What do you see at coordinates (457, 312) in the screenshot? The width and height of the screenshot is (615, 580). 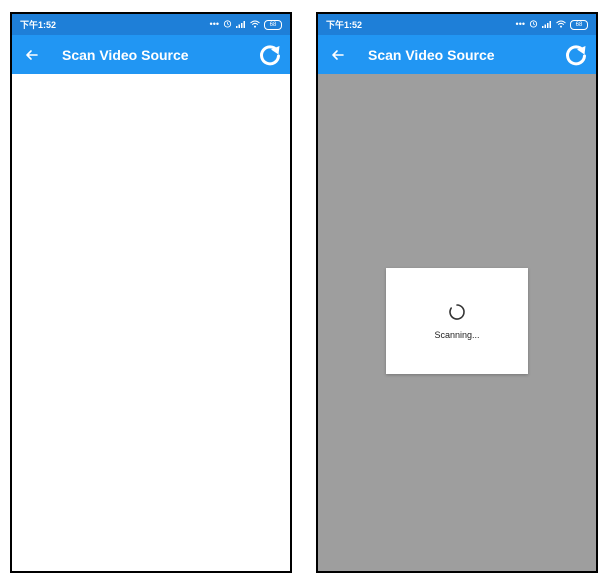 I see `loading-spinner-icon` at bounding box center [457, 312].